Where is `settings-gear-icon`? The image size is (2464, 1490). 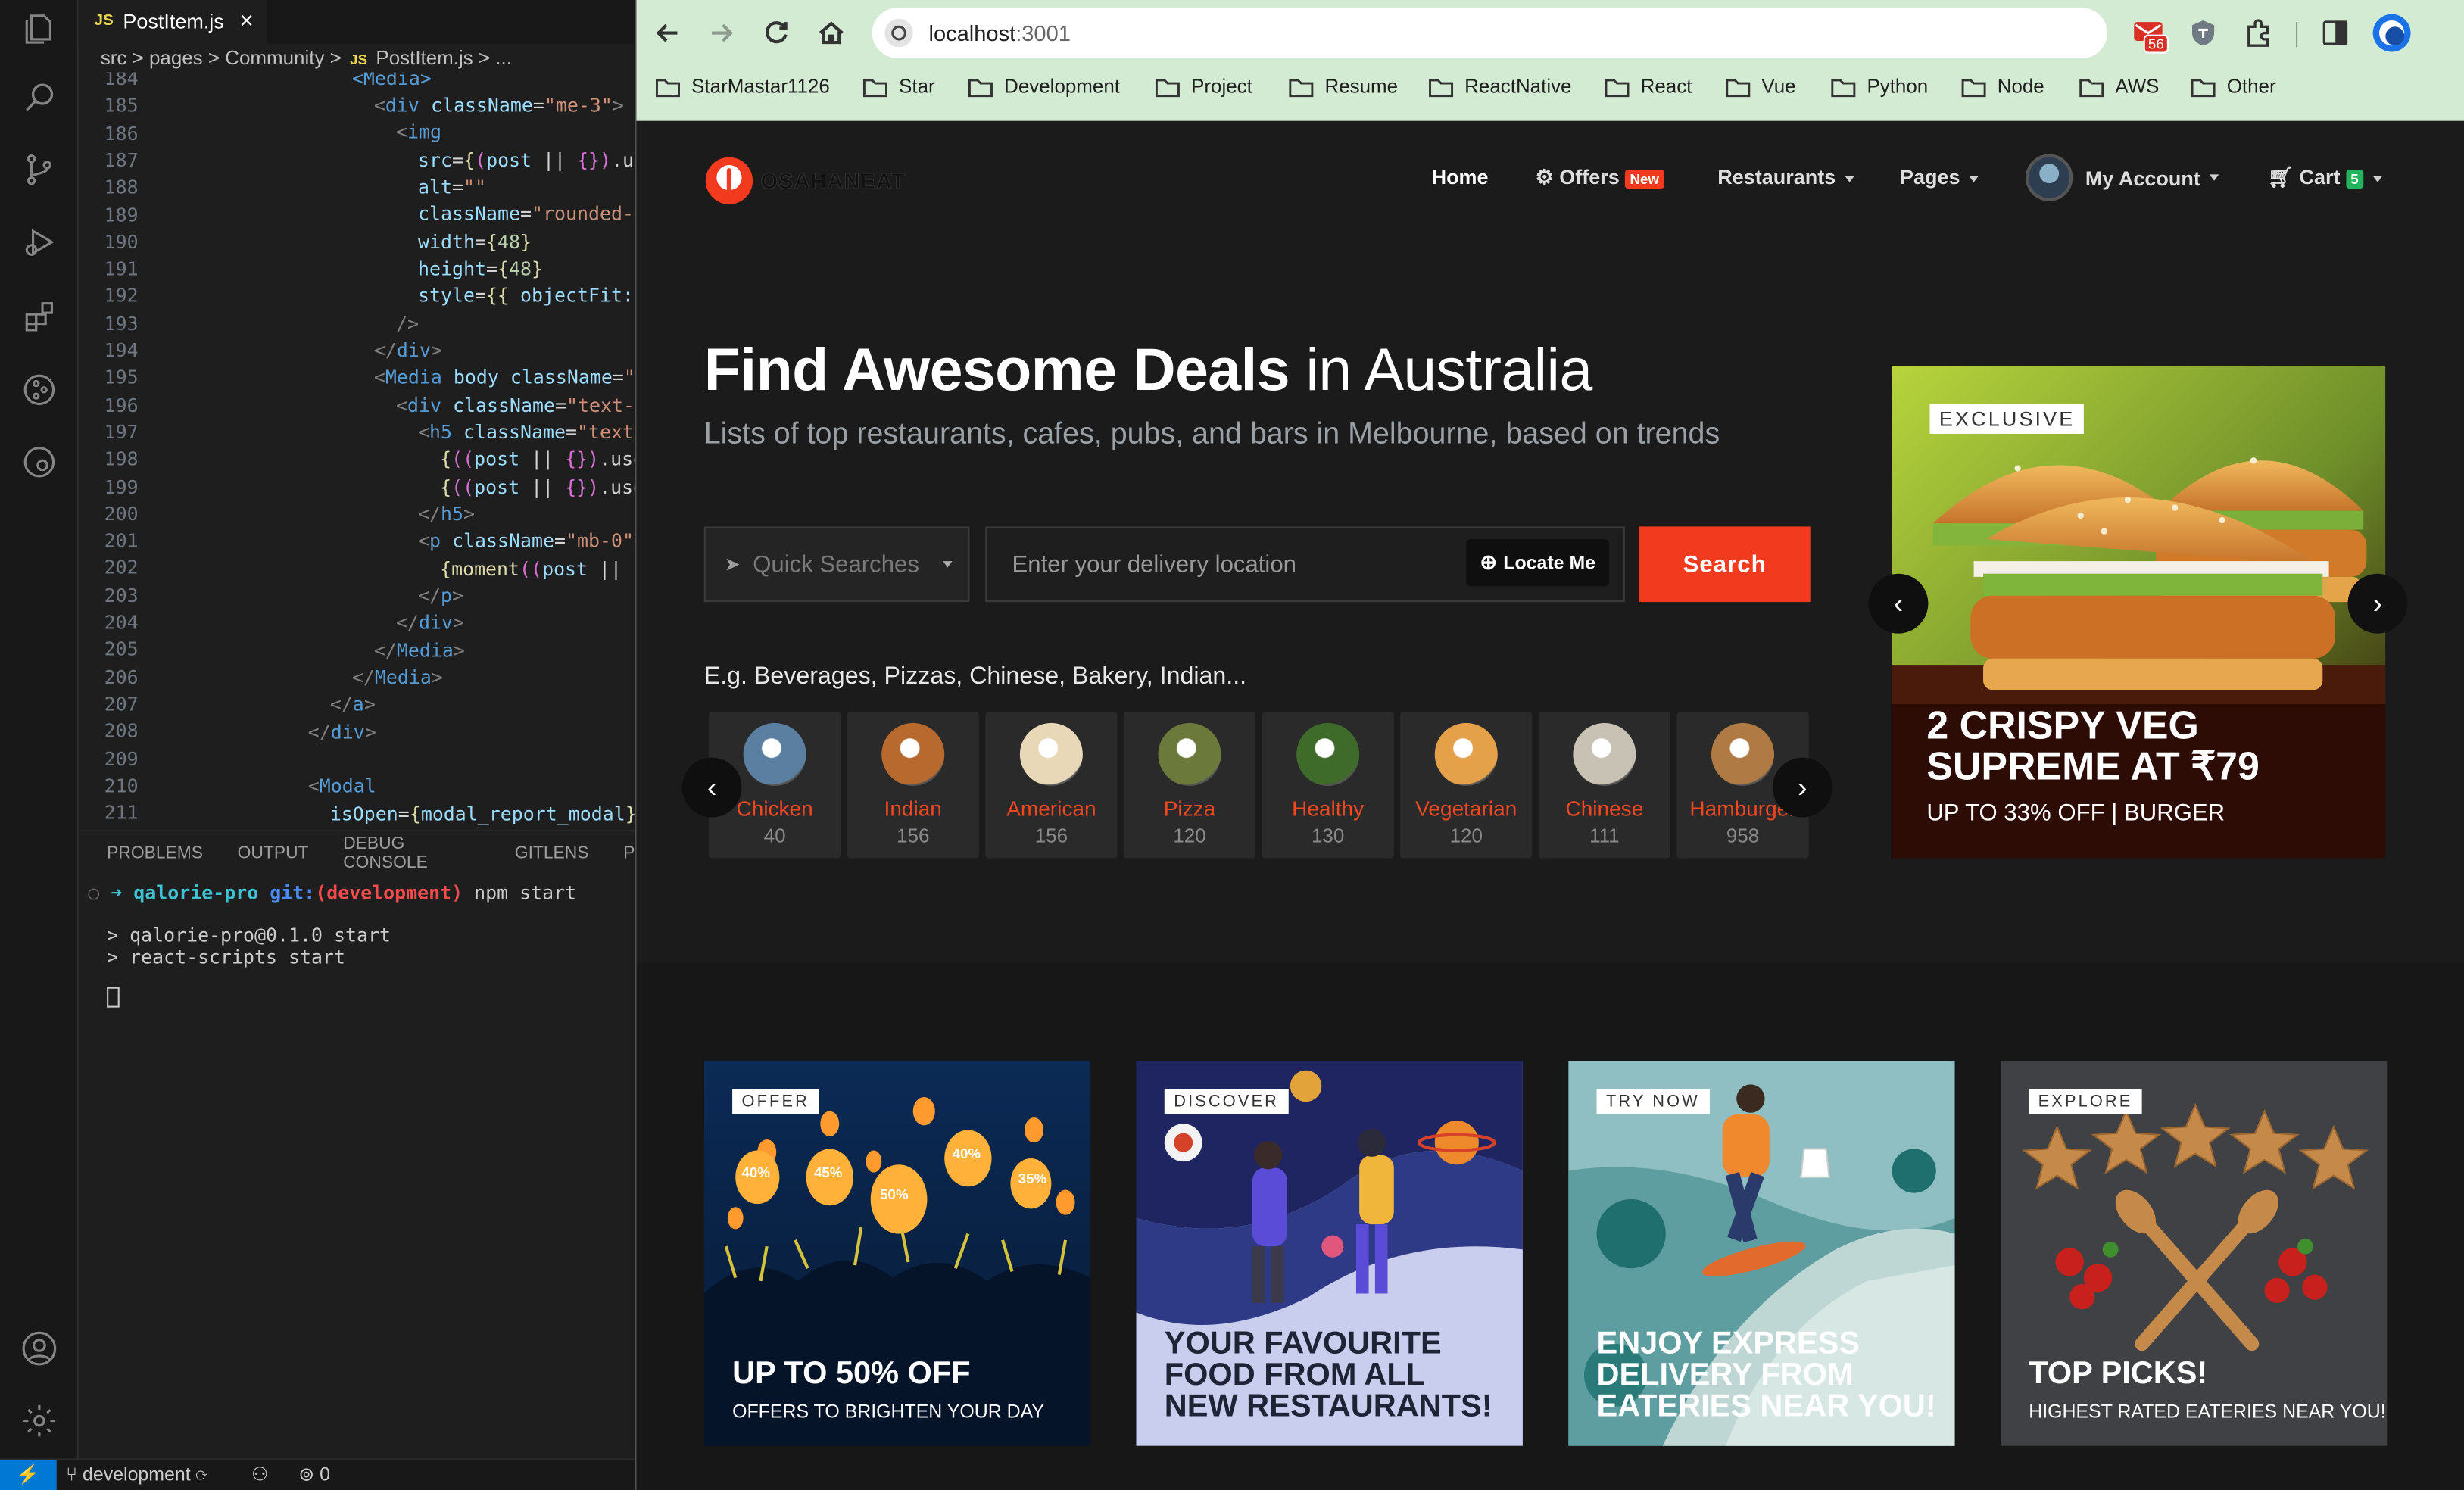
settings-gear-icon is located at coordinates (39, 1421).